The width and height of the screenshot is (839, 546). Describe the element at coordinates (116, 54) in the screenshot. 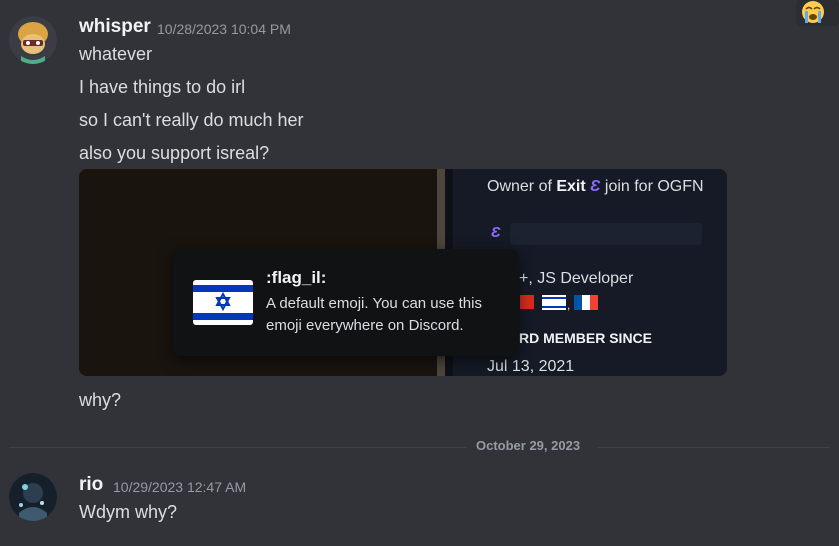

I see `message-text: whatever` at that location.